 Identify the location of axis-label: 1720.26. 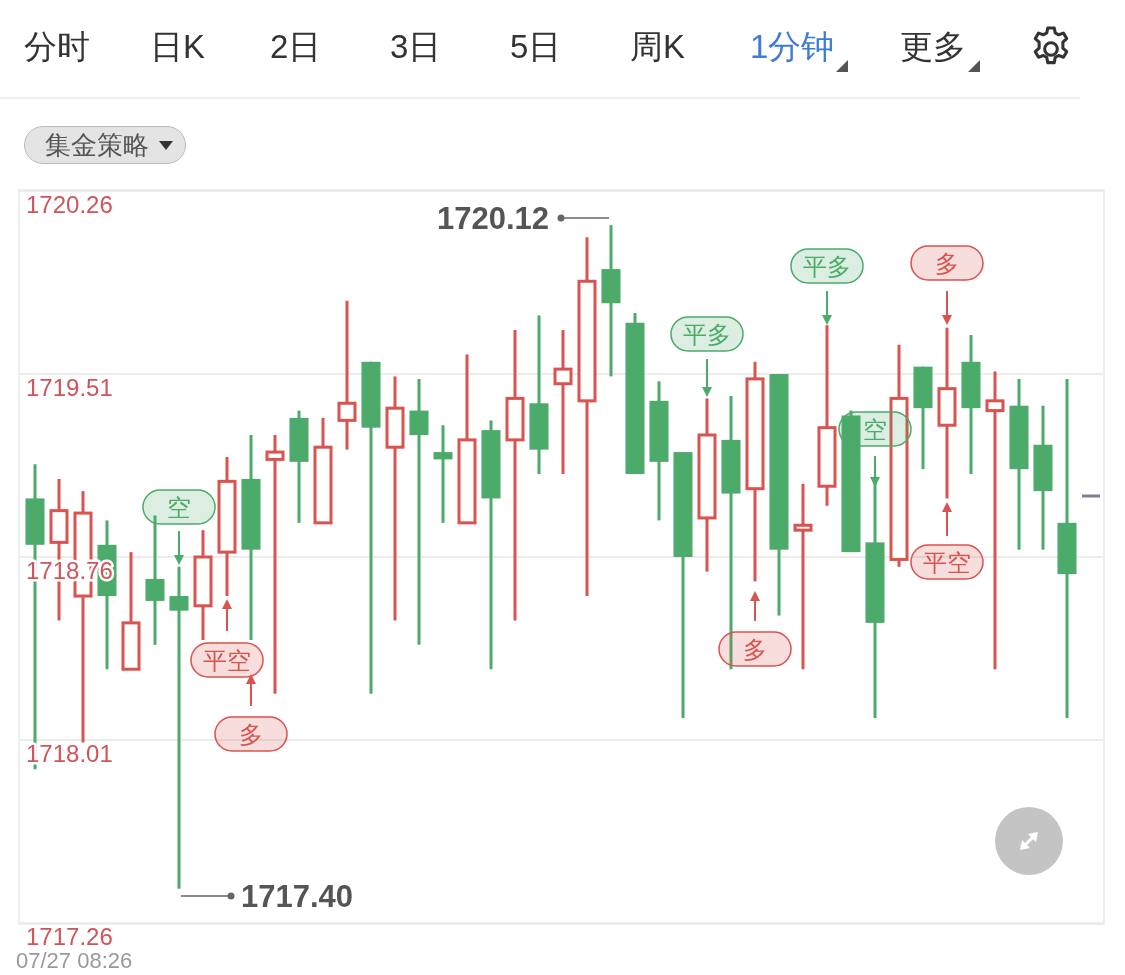
(69, 204).